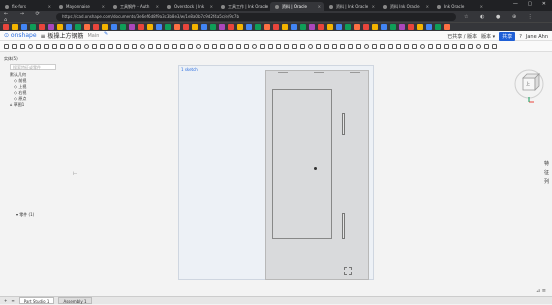  Describe the element at coordinates (12, 300) in the screenshot. I see `tab-menu-icon: ≡` at that location.